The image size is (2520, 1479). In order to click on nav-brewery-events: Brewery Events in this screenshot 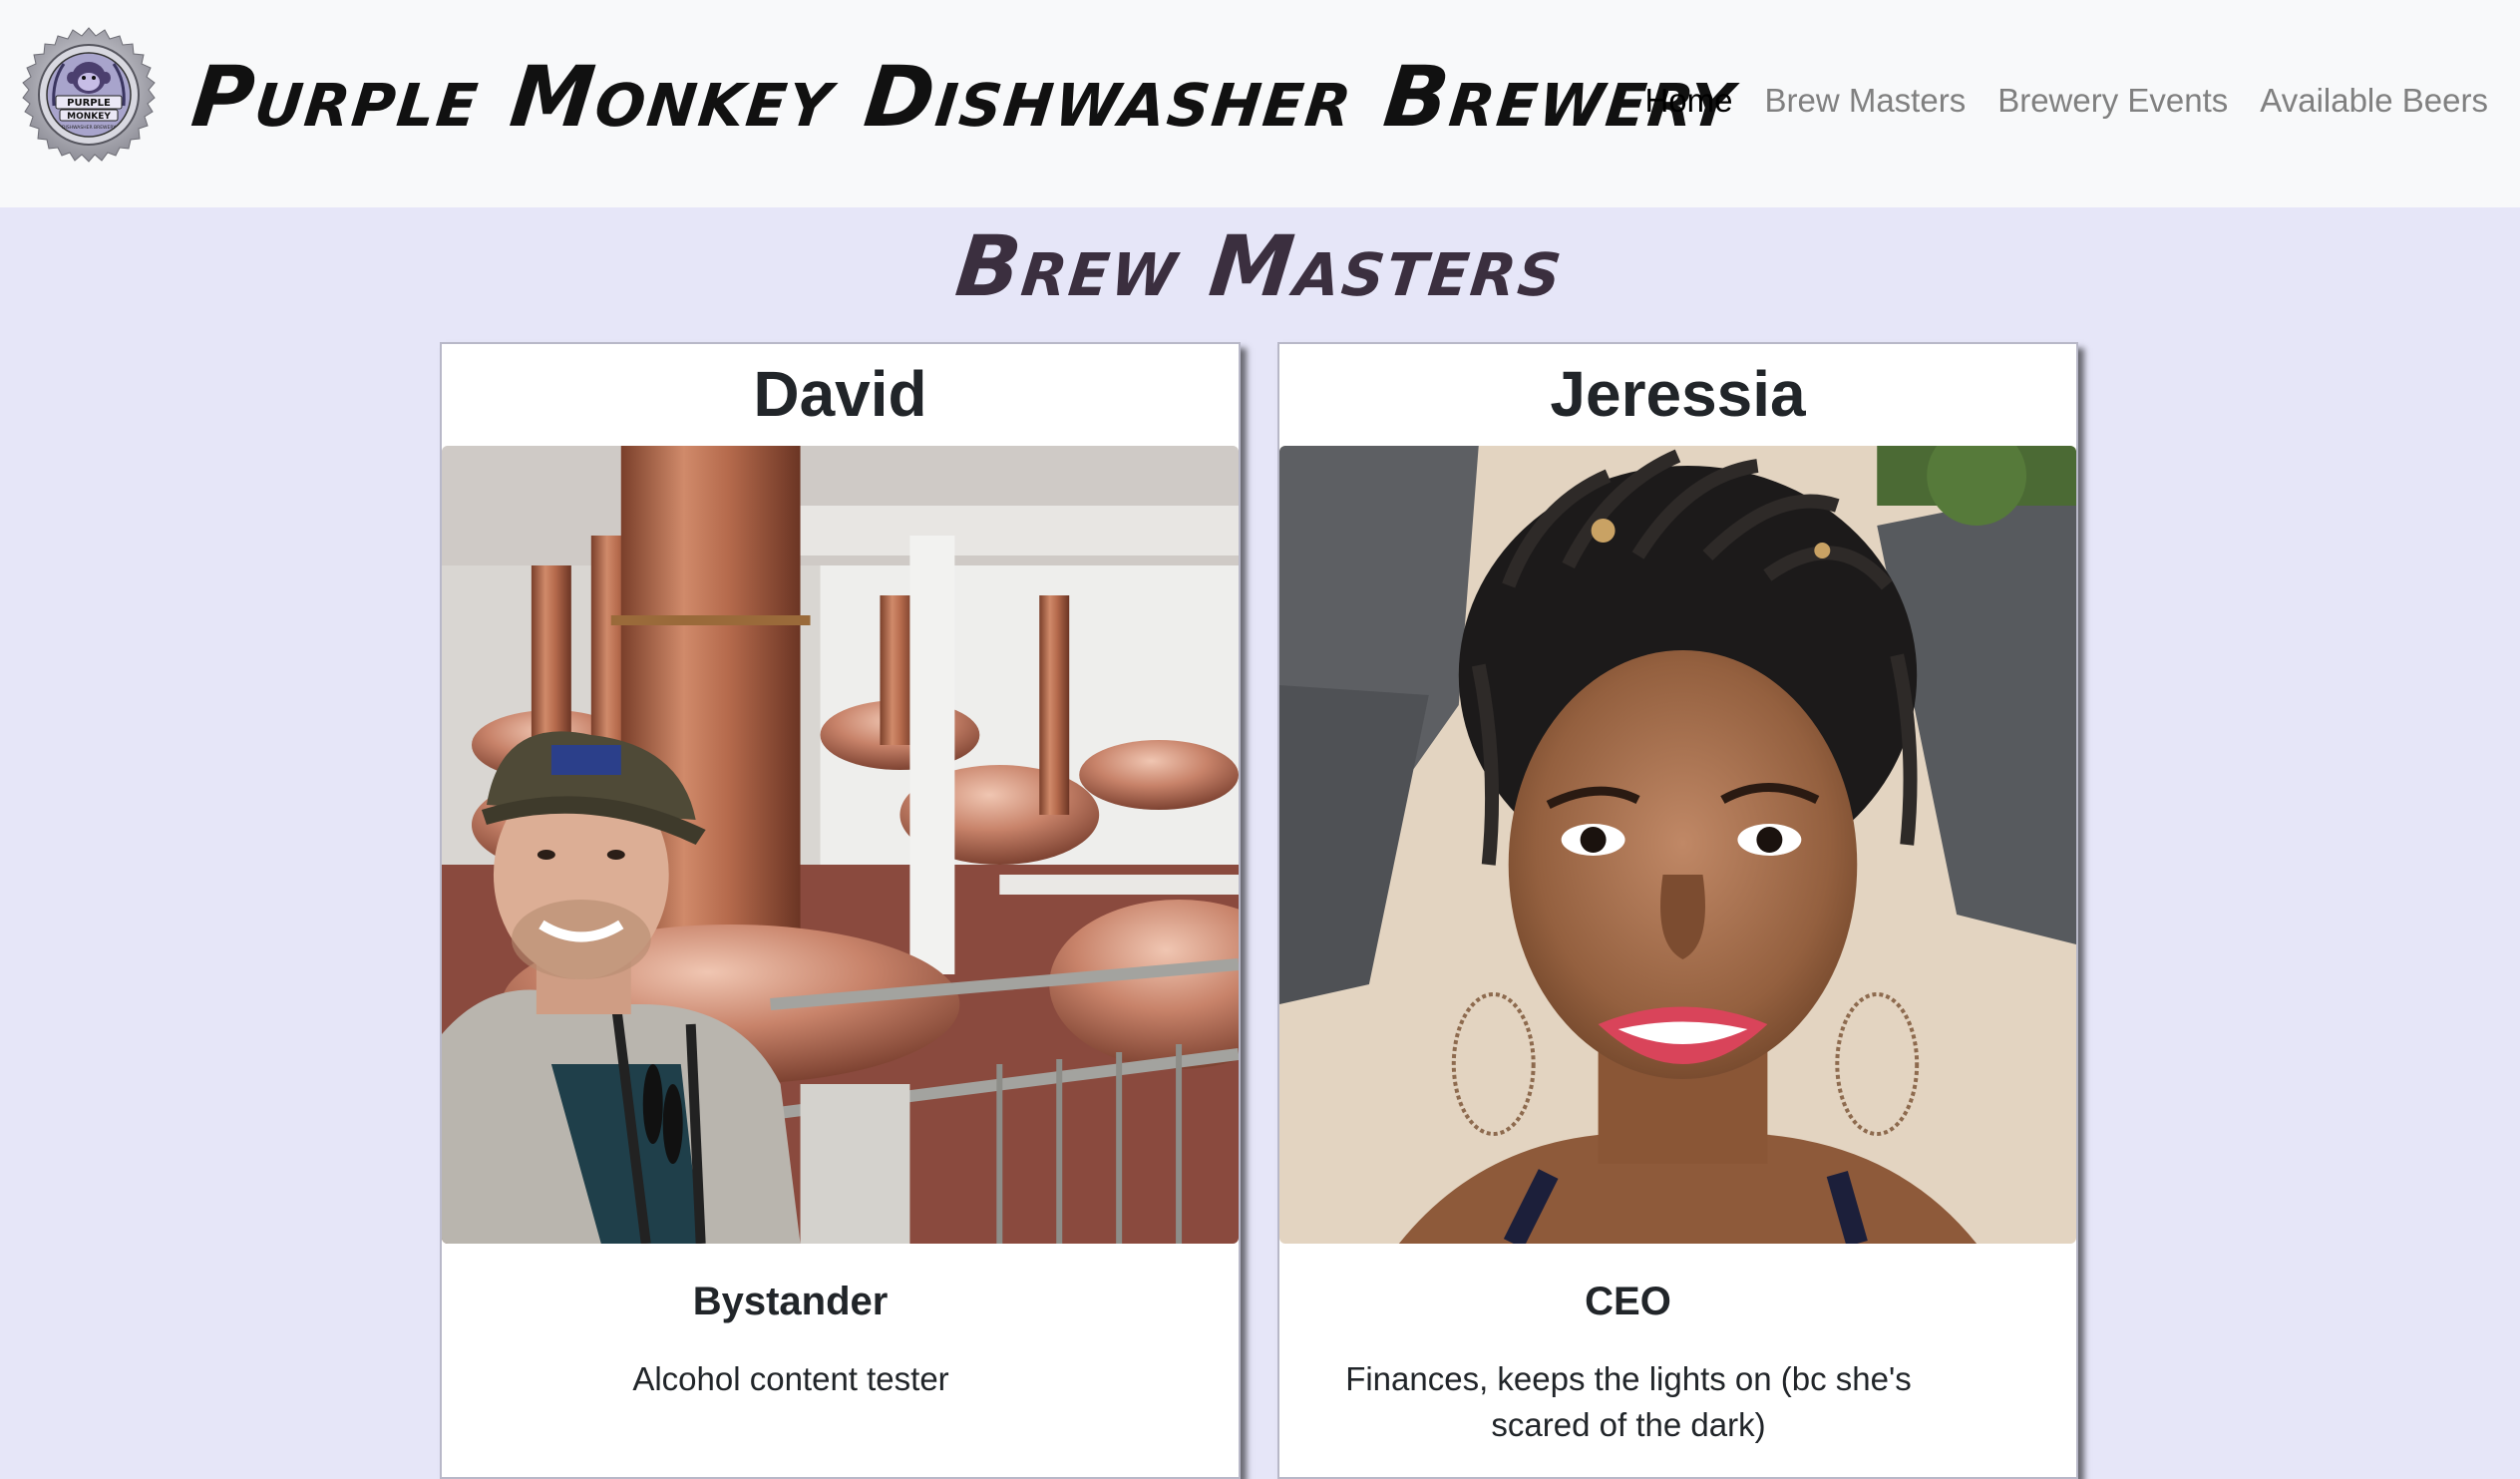, I will do `click(2112, 101)`.